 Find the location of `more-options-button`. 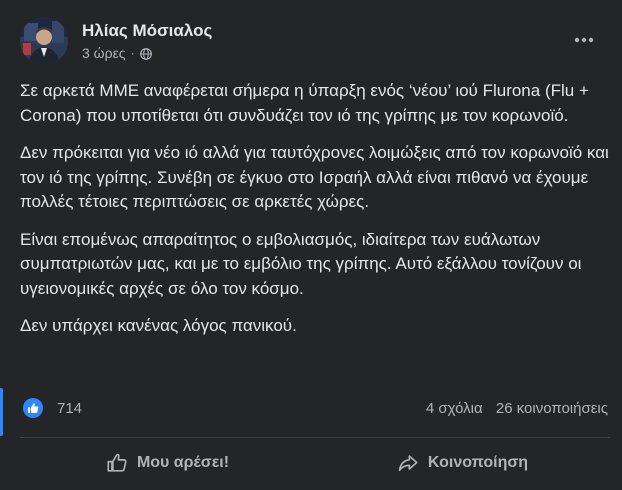

more-options-button is located at coordinates (584, 39).